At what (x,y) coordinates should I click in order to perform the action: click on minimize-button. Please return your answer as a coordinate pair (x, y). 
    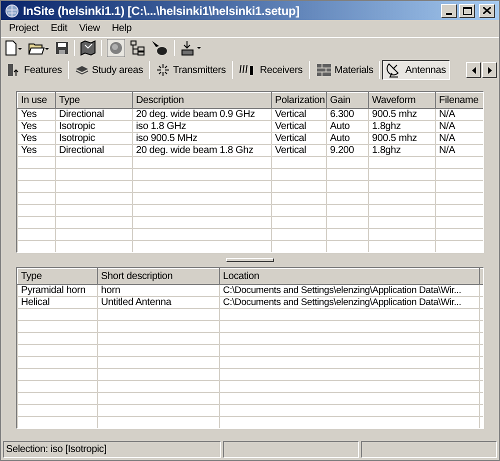
    Looking at the image, I should click on (449, 11).